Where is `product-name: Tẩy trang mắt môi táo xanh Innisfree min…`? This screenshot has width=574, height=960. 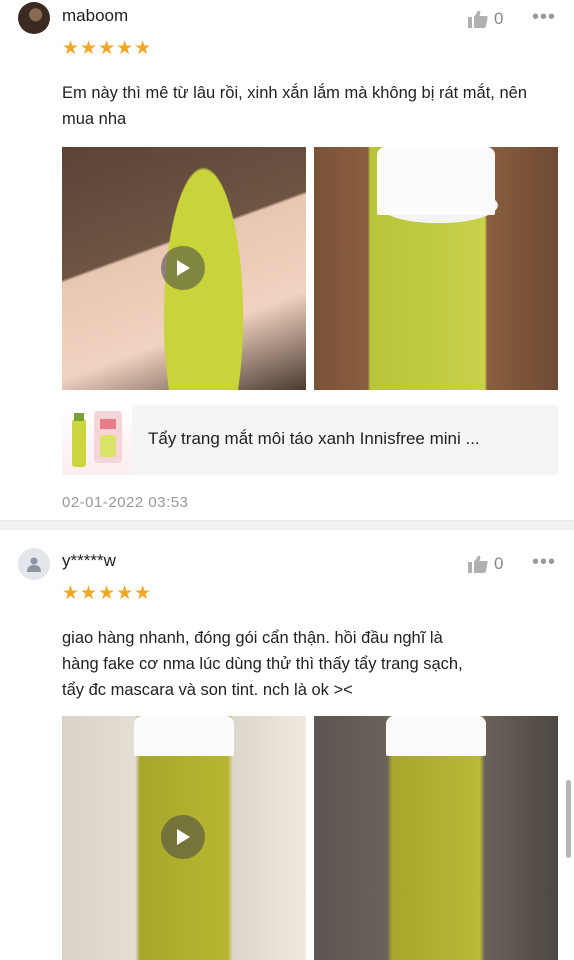 product-name: Tẩy trang mắt môi táo xanh Innisfree min… is located at coordinates (314, 438).